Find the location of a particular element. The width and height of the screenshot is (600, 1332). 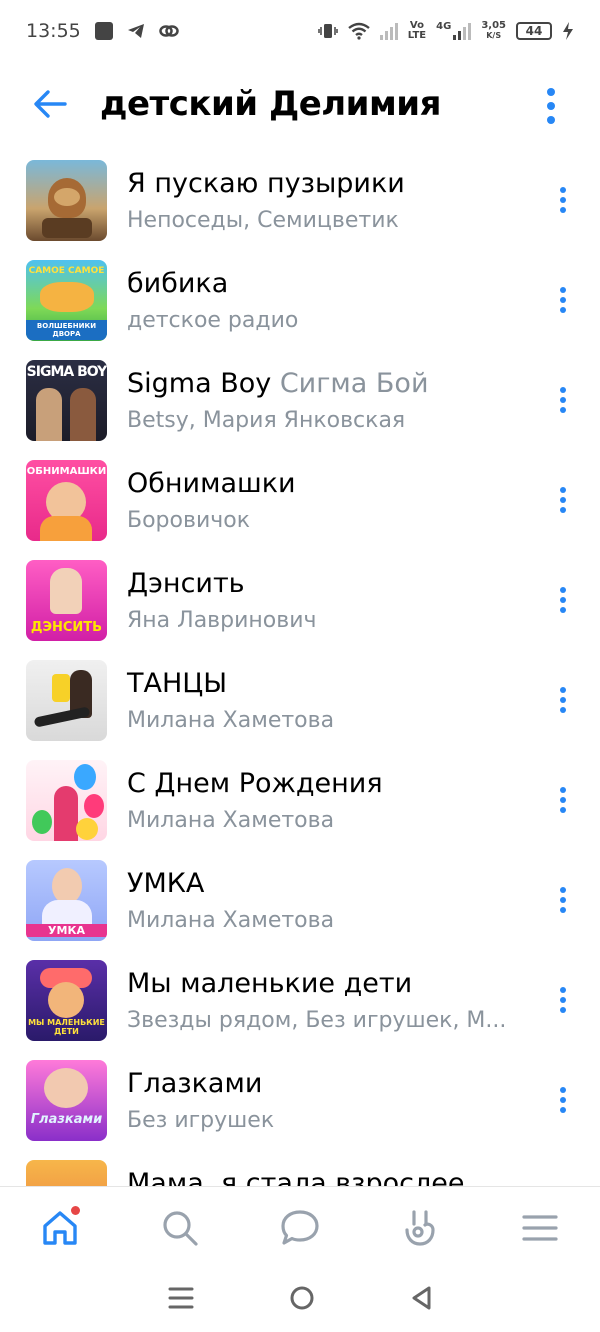

messages-icon is located at coordinates (300, 1227).